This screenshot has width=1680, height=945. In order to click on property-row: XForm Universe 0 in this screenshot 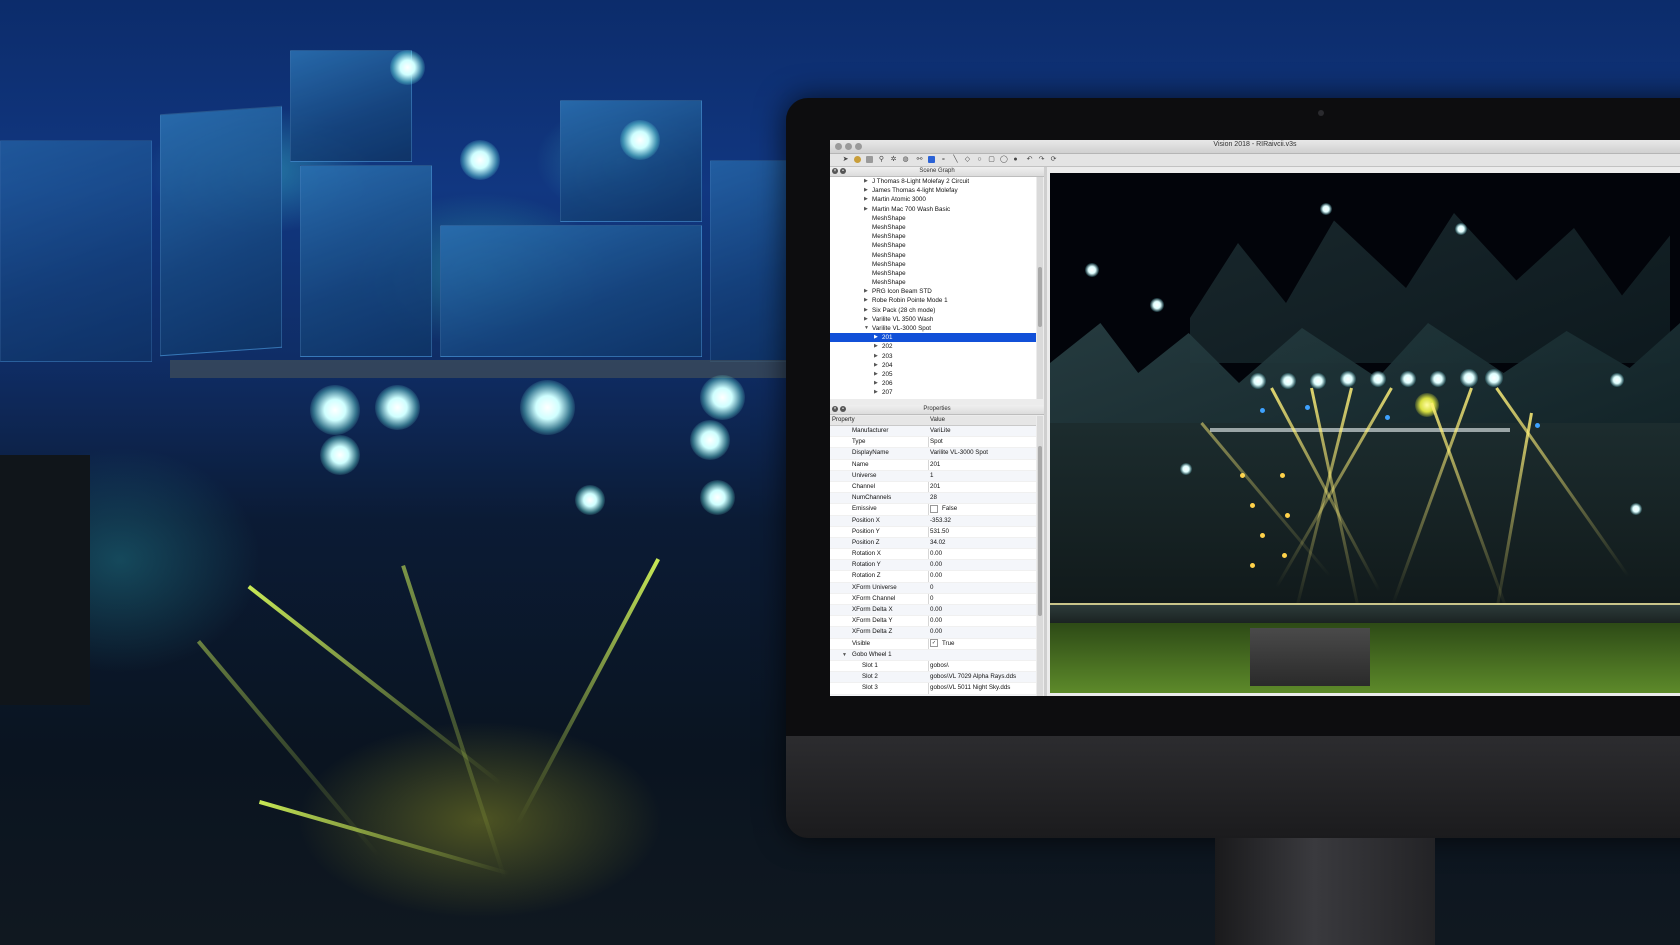, I will do `click(933, 588)`.